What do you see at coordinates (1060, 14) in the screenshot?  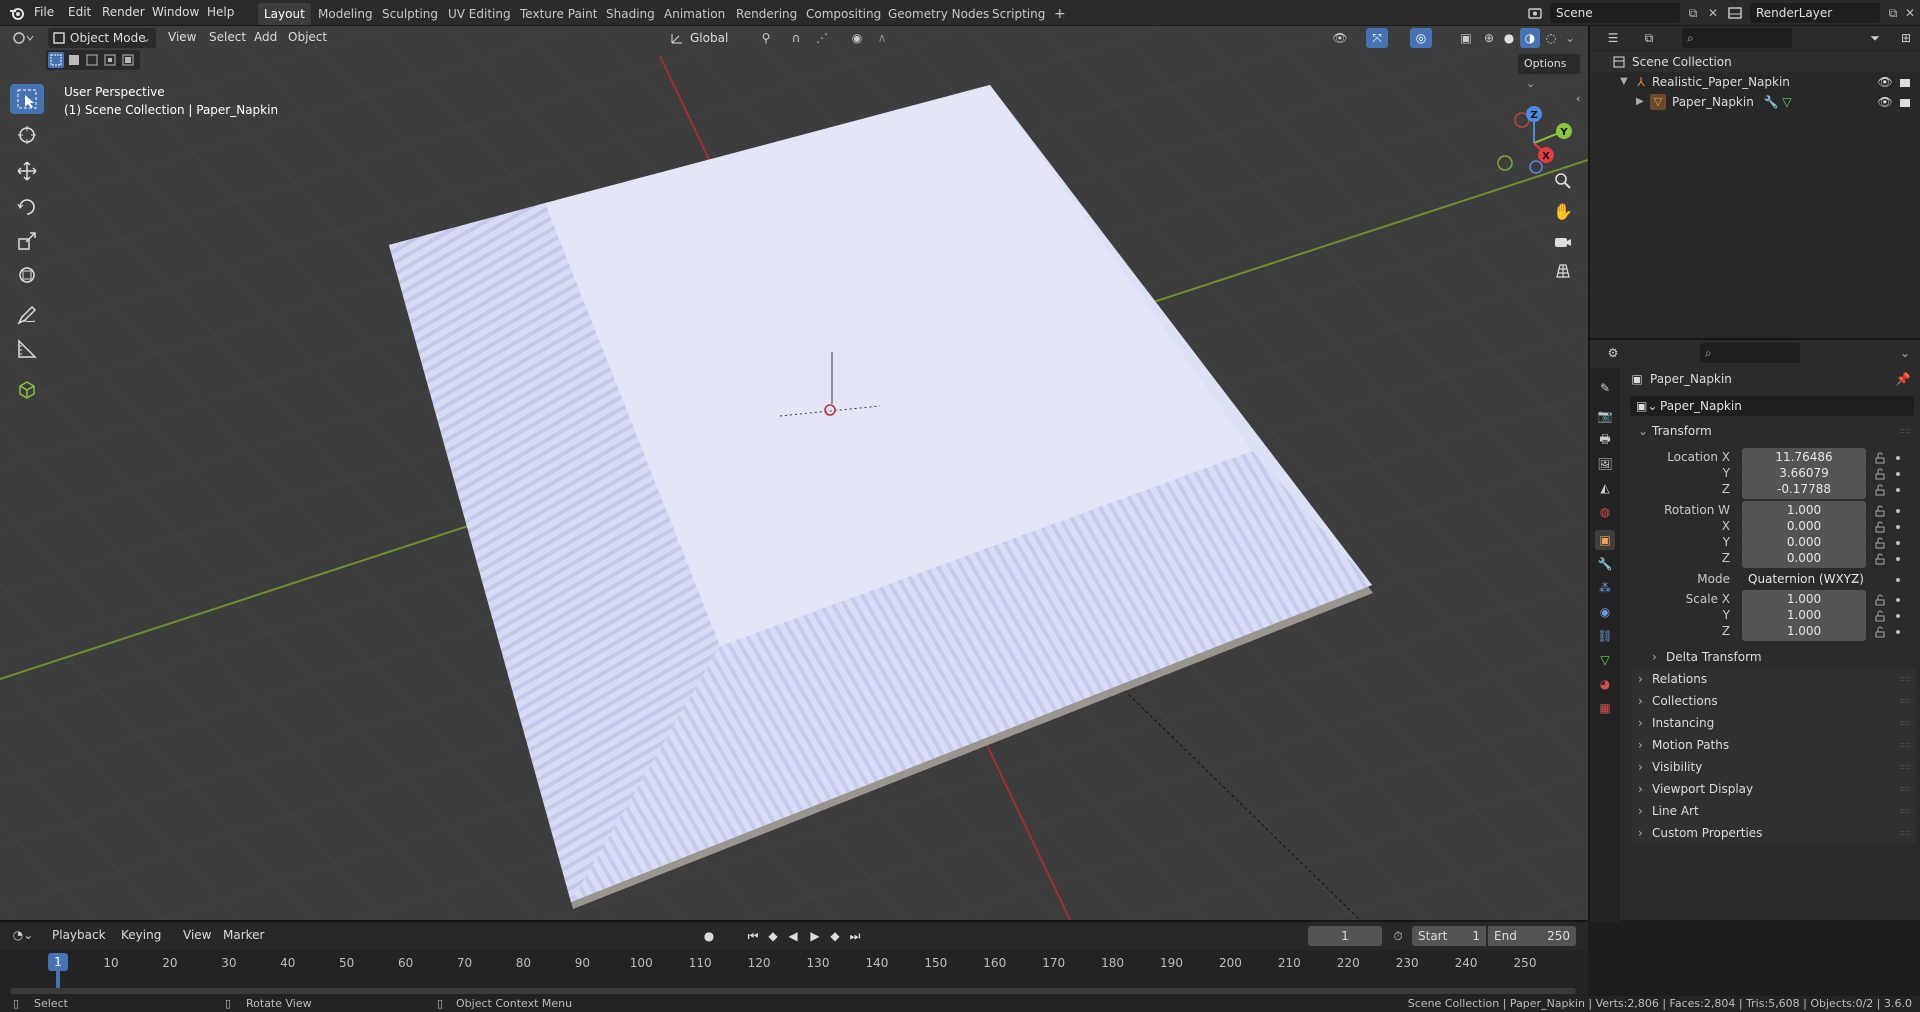 I see `add-workspace-button: +` at bounding box center [1060, 14].